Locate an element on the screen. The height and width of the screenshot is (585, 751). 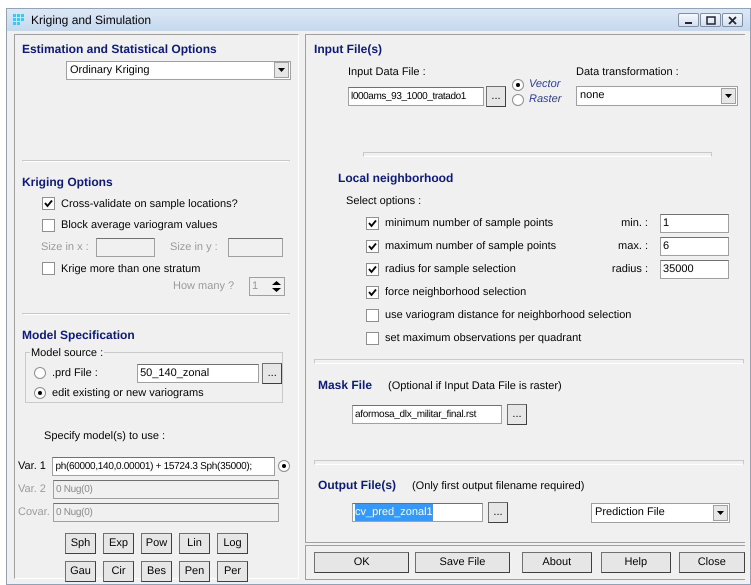
checkbox-label: Krige more than one stratum is located at coordinates (130, 269).